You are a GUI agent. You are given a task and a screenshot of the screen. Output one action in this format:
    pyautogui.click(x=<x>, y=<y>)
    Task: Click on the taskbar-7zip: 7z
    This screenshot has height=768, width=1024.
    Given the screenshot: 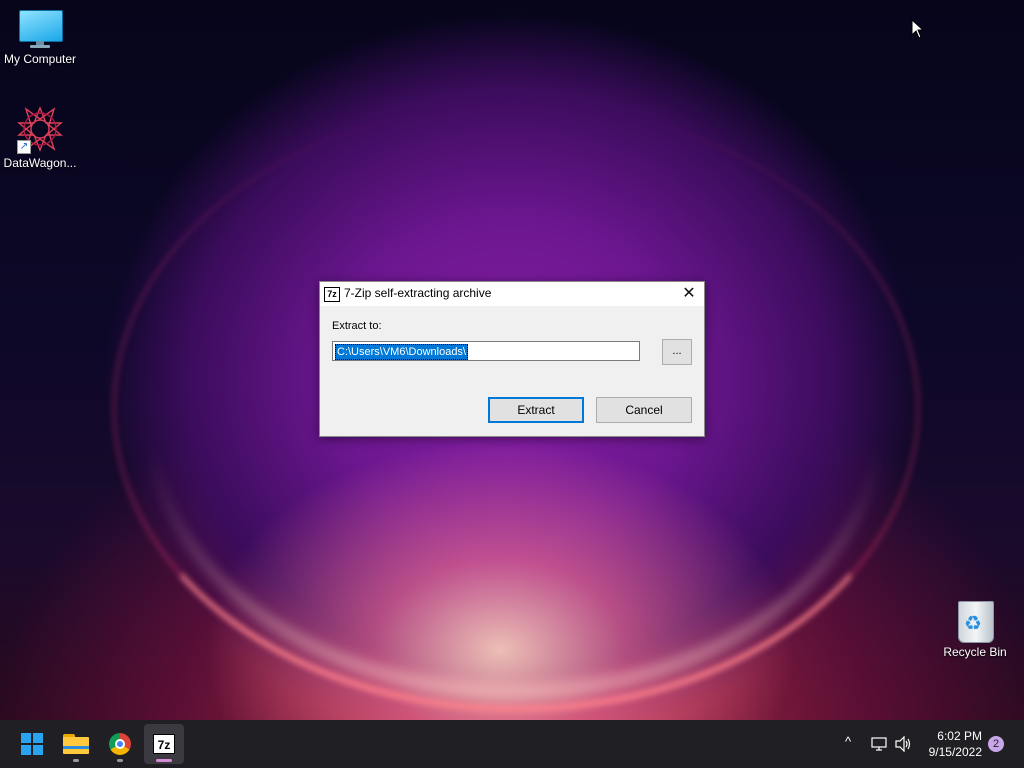 What is the action you would take?
    pyautogui.click(x=164, y=744)
    